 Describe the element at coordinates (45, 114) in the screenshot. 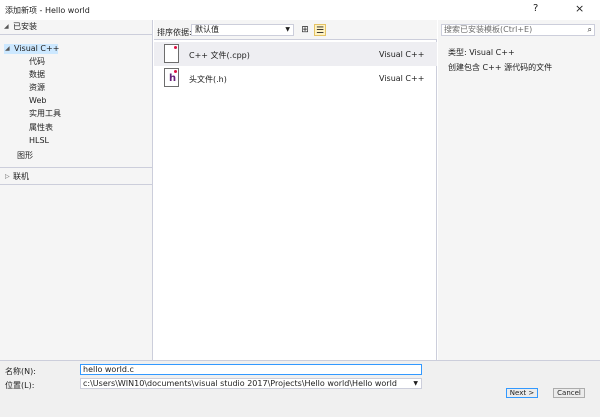

I see `tree-item-utility: 实用工具` at that location.